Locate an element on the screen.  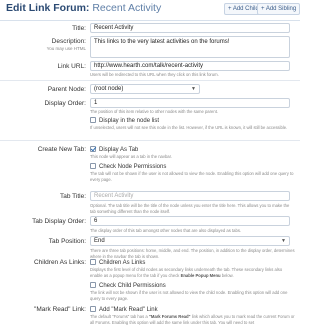
mark-read-link-label: "Mark Read" Link: is located at coordinates (60, 309).